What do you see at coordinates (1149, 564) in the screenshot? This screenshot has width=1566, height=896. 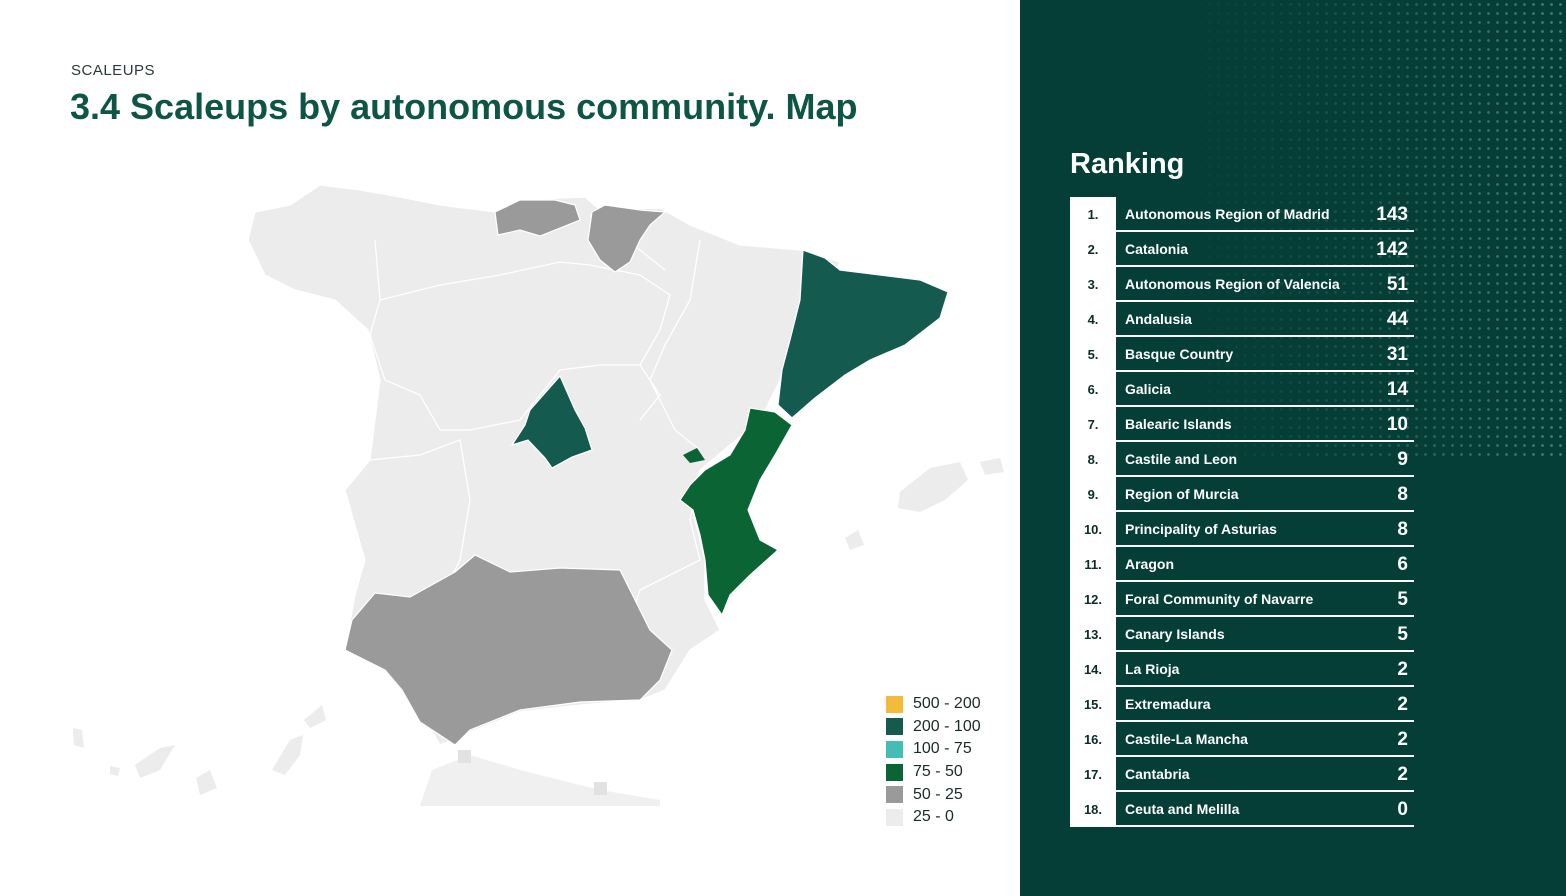 I see `ranking-region-name: Aragon` at bounding box center [1149, 564].